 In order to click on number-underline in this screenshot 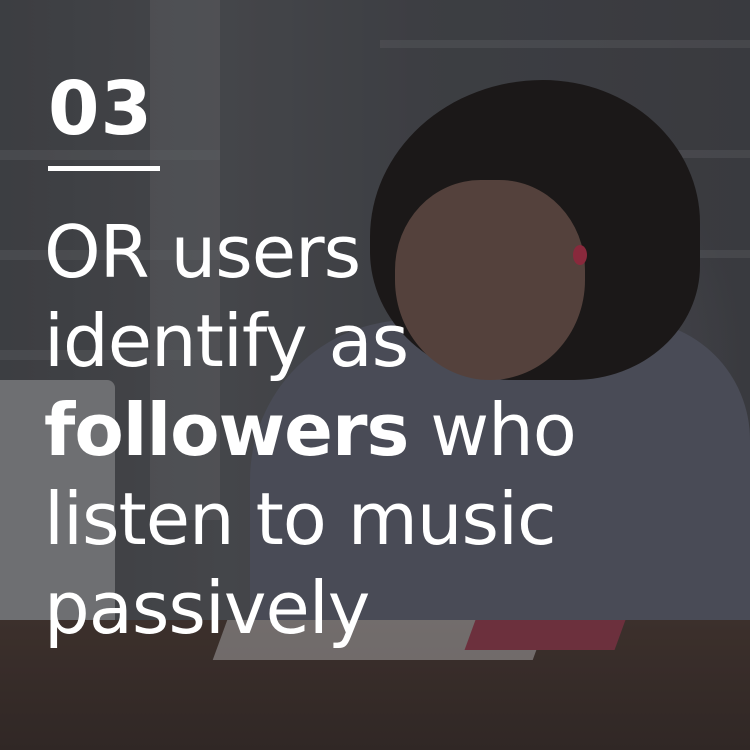, I will do `click(104, 168)`.